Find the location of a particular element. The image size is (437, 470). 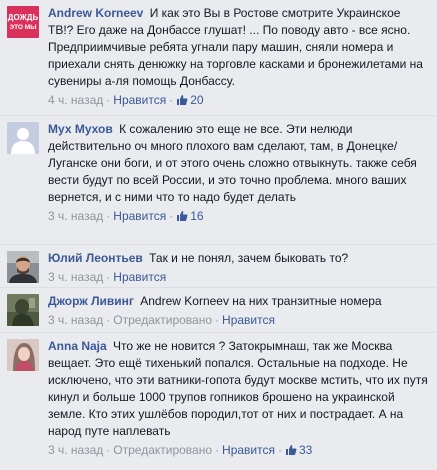

comment-meta: 3 ч. назад · Отредактировано · Нравится · 33 is located at coordinates (180, 450).